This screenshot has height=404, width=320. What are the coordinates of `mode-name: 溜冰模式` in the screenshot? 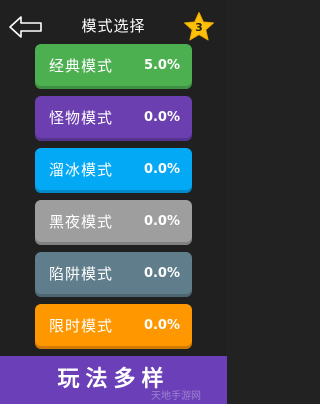 It's located at (81, 170).